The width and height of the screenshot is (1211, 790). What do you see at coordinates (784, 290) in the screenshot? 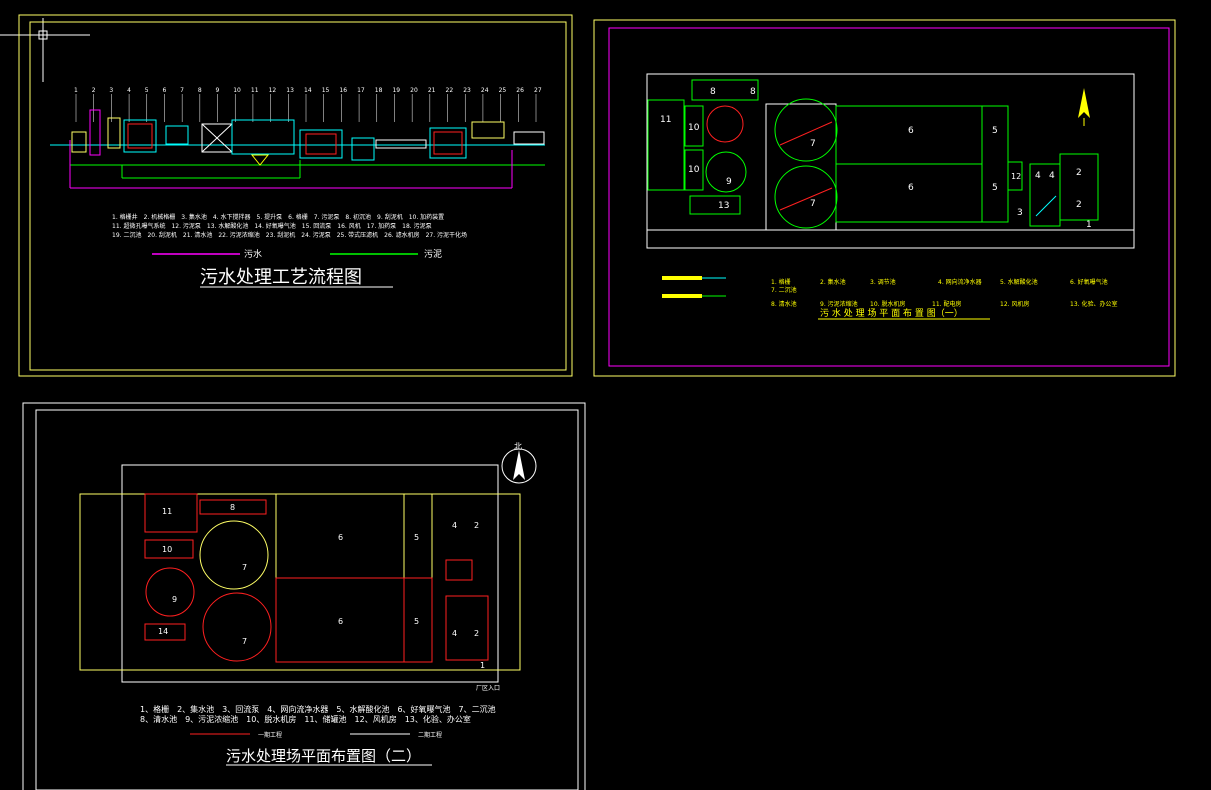
I see `svg-text: 7. 二沉池` at bounding box center [784, 290].